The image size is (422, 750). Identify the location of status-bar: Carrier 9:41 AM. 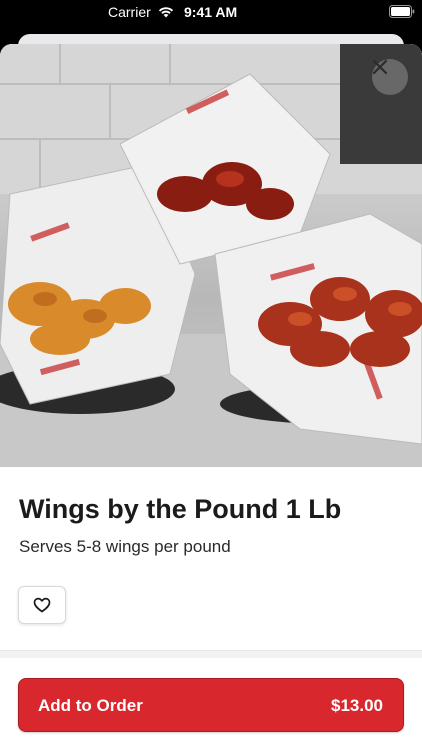
(211, 12).